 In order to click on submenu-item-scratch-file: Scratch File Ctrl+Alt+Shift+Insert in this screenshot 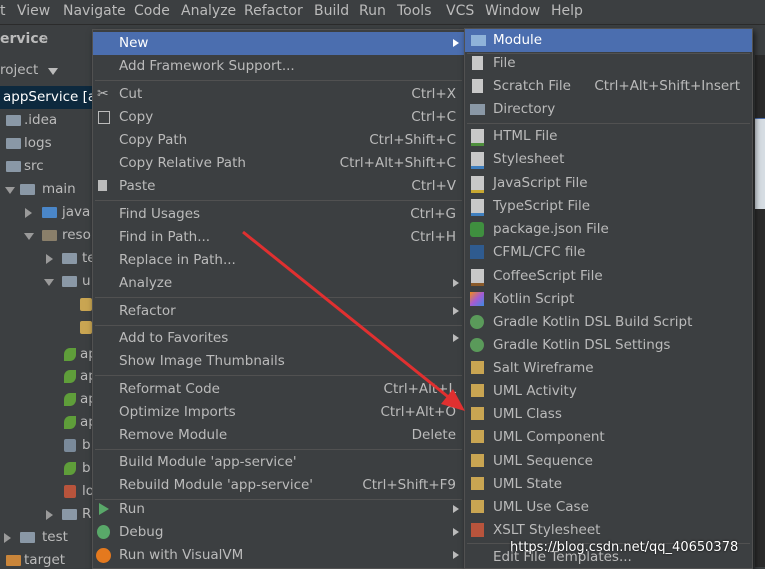, I will do `click(608, 86)`.